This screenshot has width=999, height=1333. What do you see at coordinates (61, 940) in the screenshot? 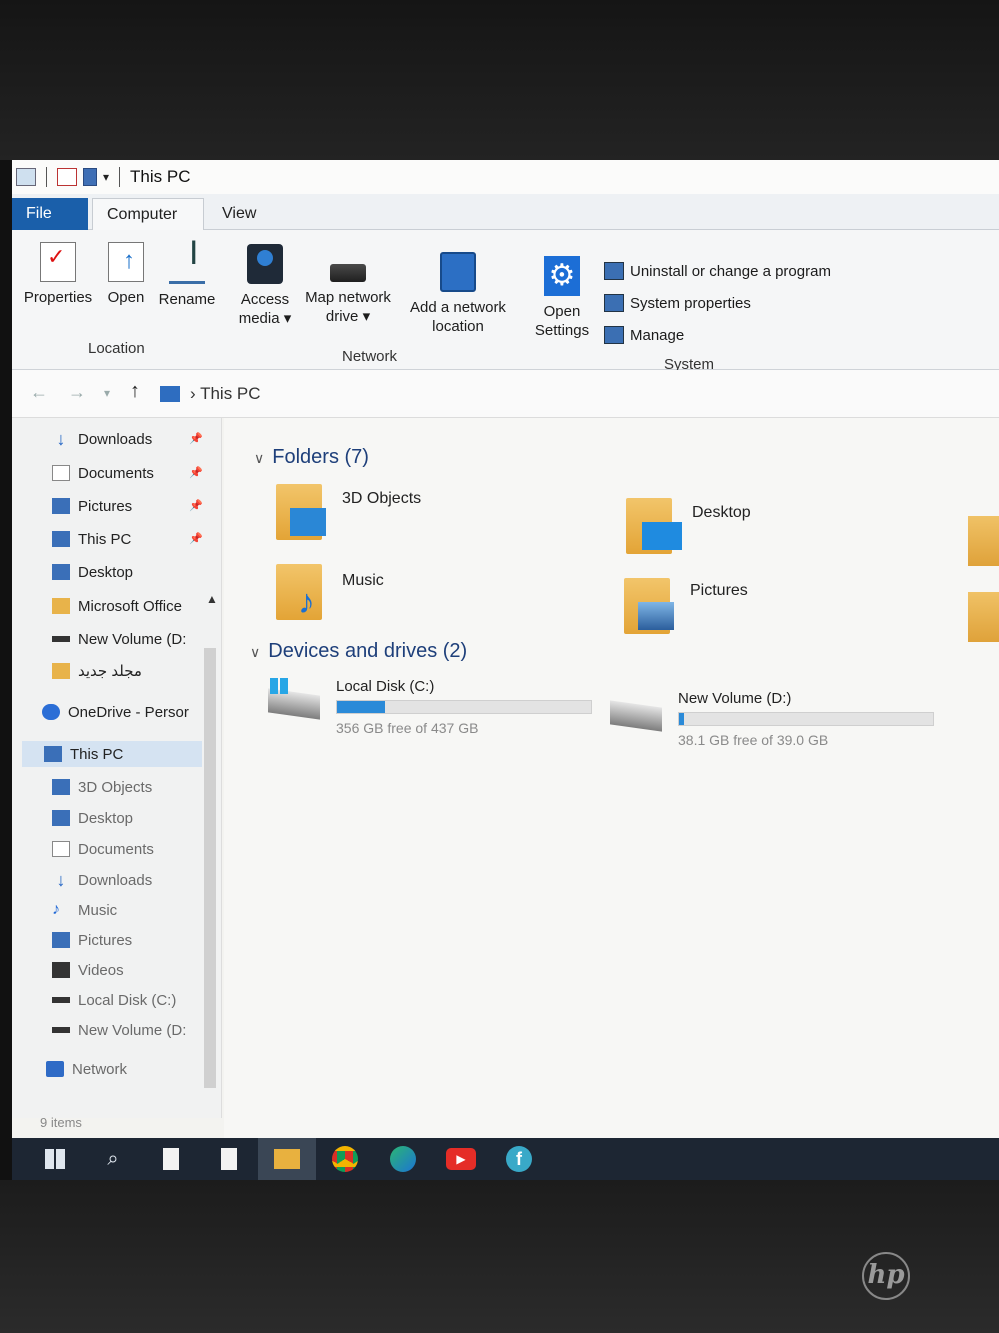
I see `pictures-icon` at bounding box center [61, 940].